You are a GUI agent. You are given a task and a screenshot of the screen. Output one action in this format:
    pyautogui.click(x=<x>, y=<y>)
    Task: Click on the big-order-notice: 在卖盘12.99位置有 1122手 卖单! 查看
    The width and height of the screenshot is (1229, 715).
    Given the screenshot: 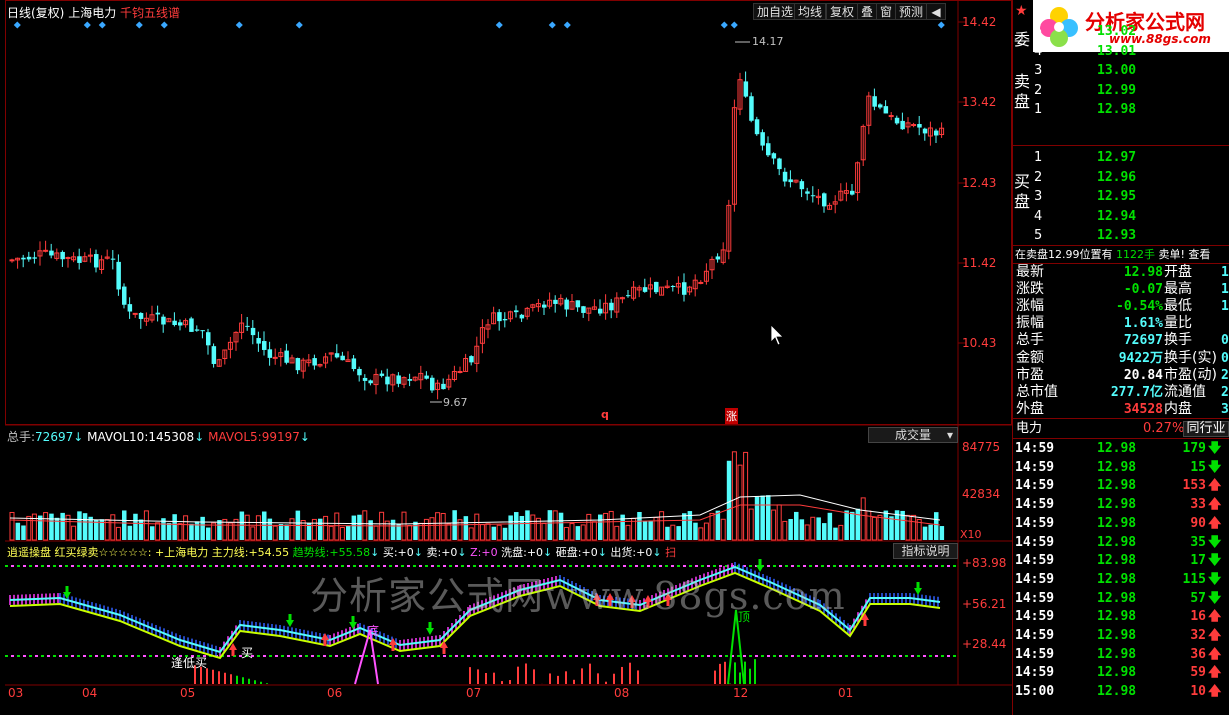 What is the action you would take?
    pyautogui.click(x=1122, y=255)
    